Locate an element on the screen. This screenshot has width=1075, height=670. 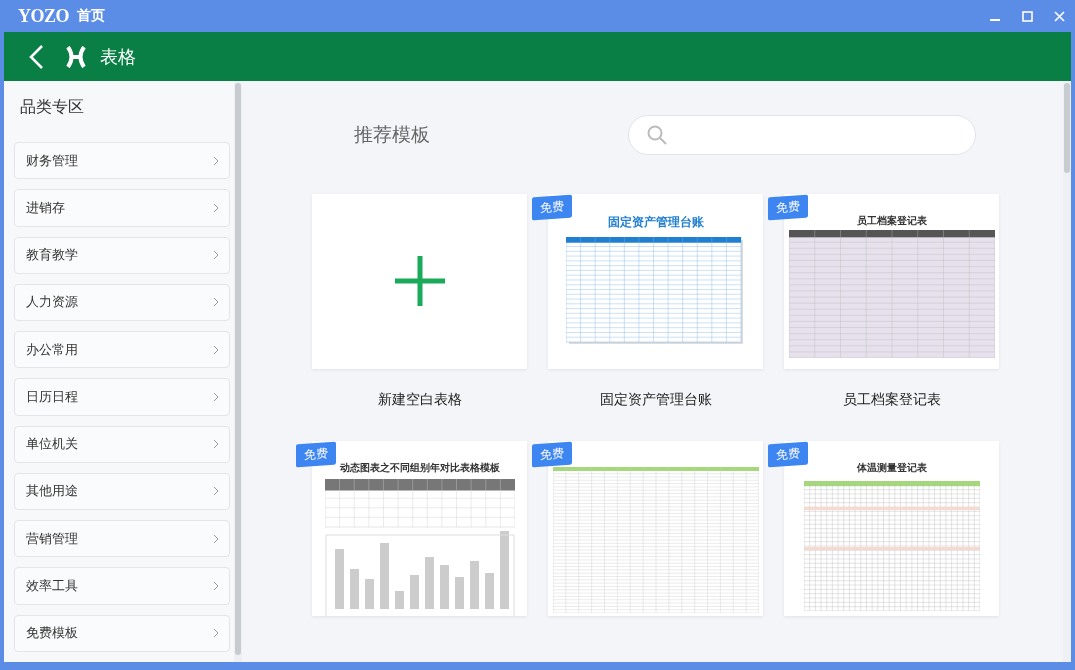
maximize-icon is located at coordinates (1027, 16).